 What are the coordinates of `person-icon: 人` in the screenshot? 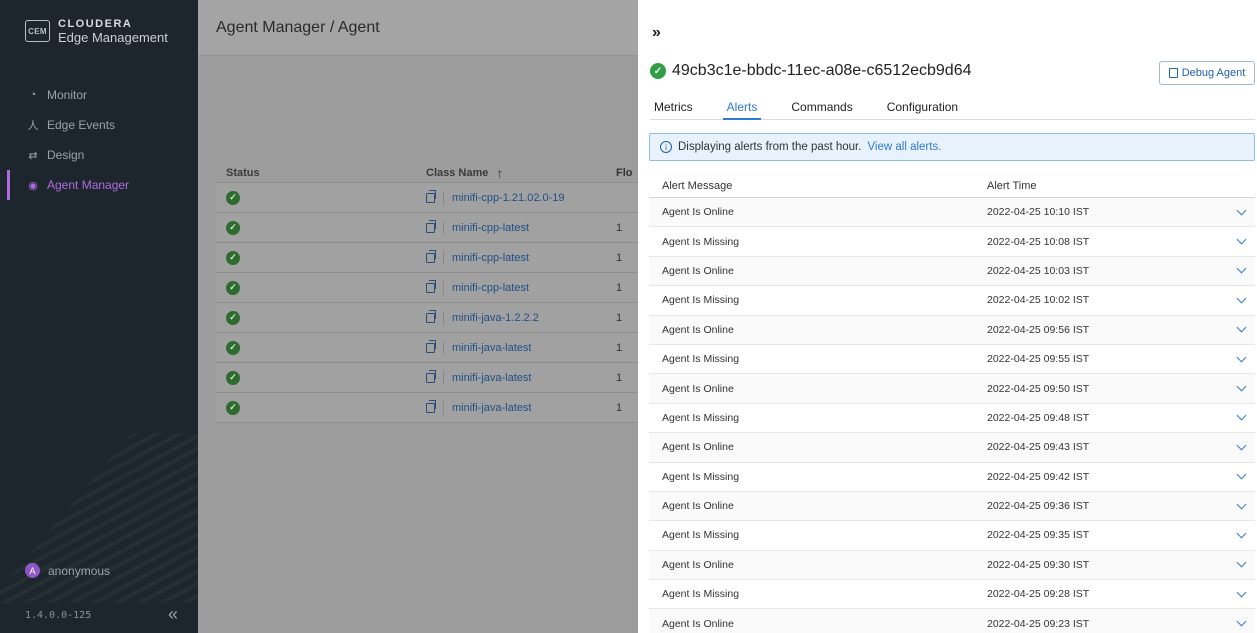 It's located at (33, 126).